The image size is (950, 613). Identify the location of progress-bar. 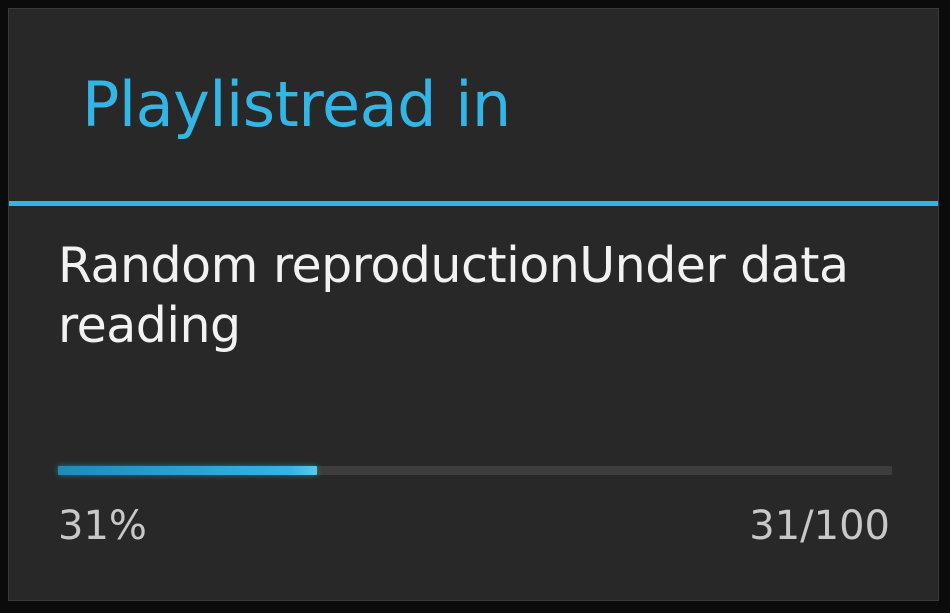
(475, 470).